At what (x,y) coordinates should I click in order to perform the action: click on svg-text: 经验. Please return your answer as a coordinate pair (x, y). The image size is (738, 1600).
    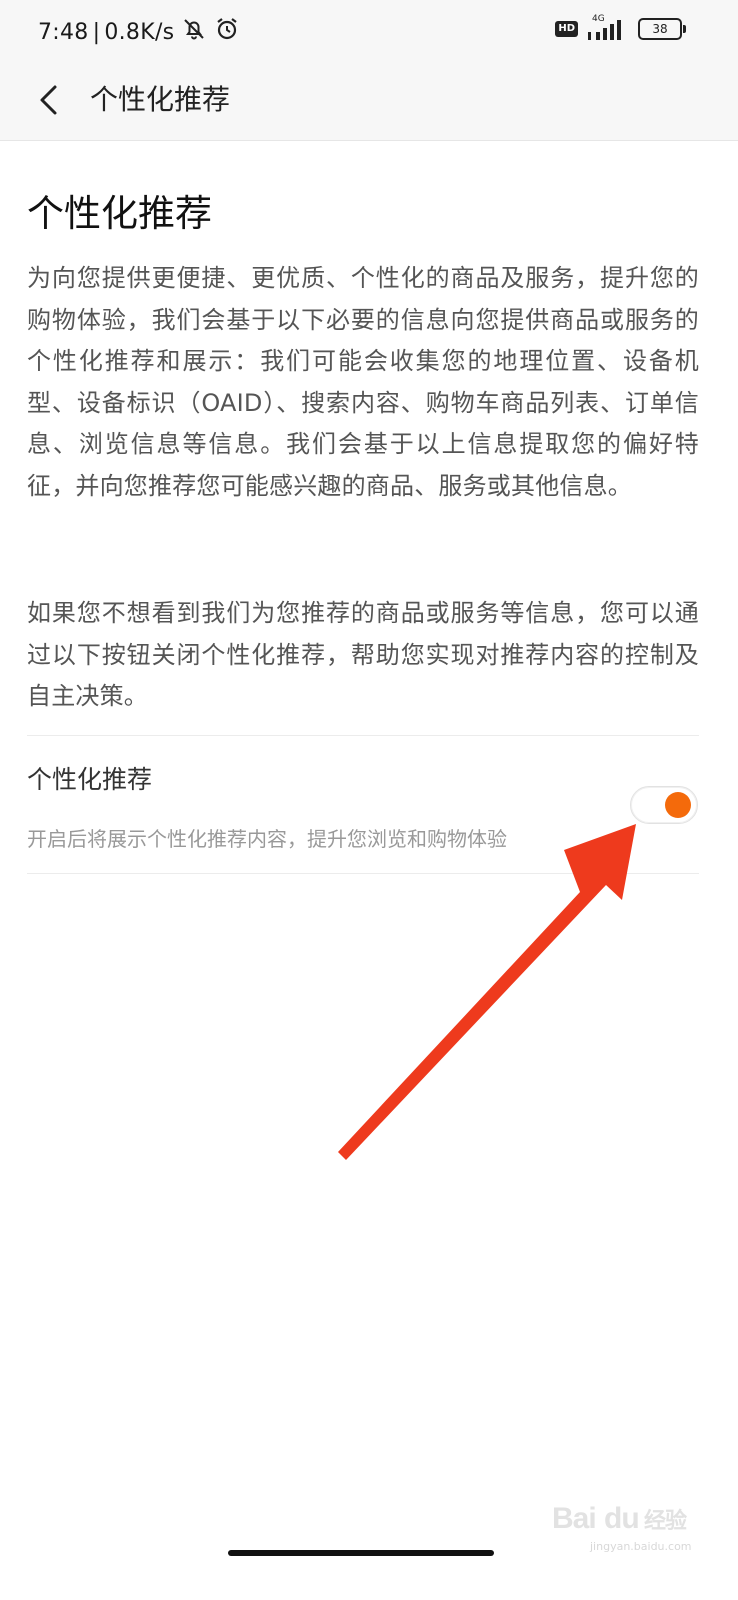
    Looking at the image, I should click on (665, 1521).